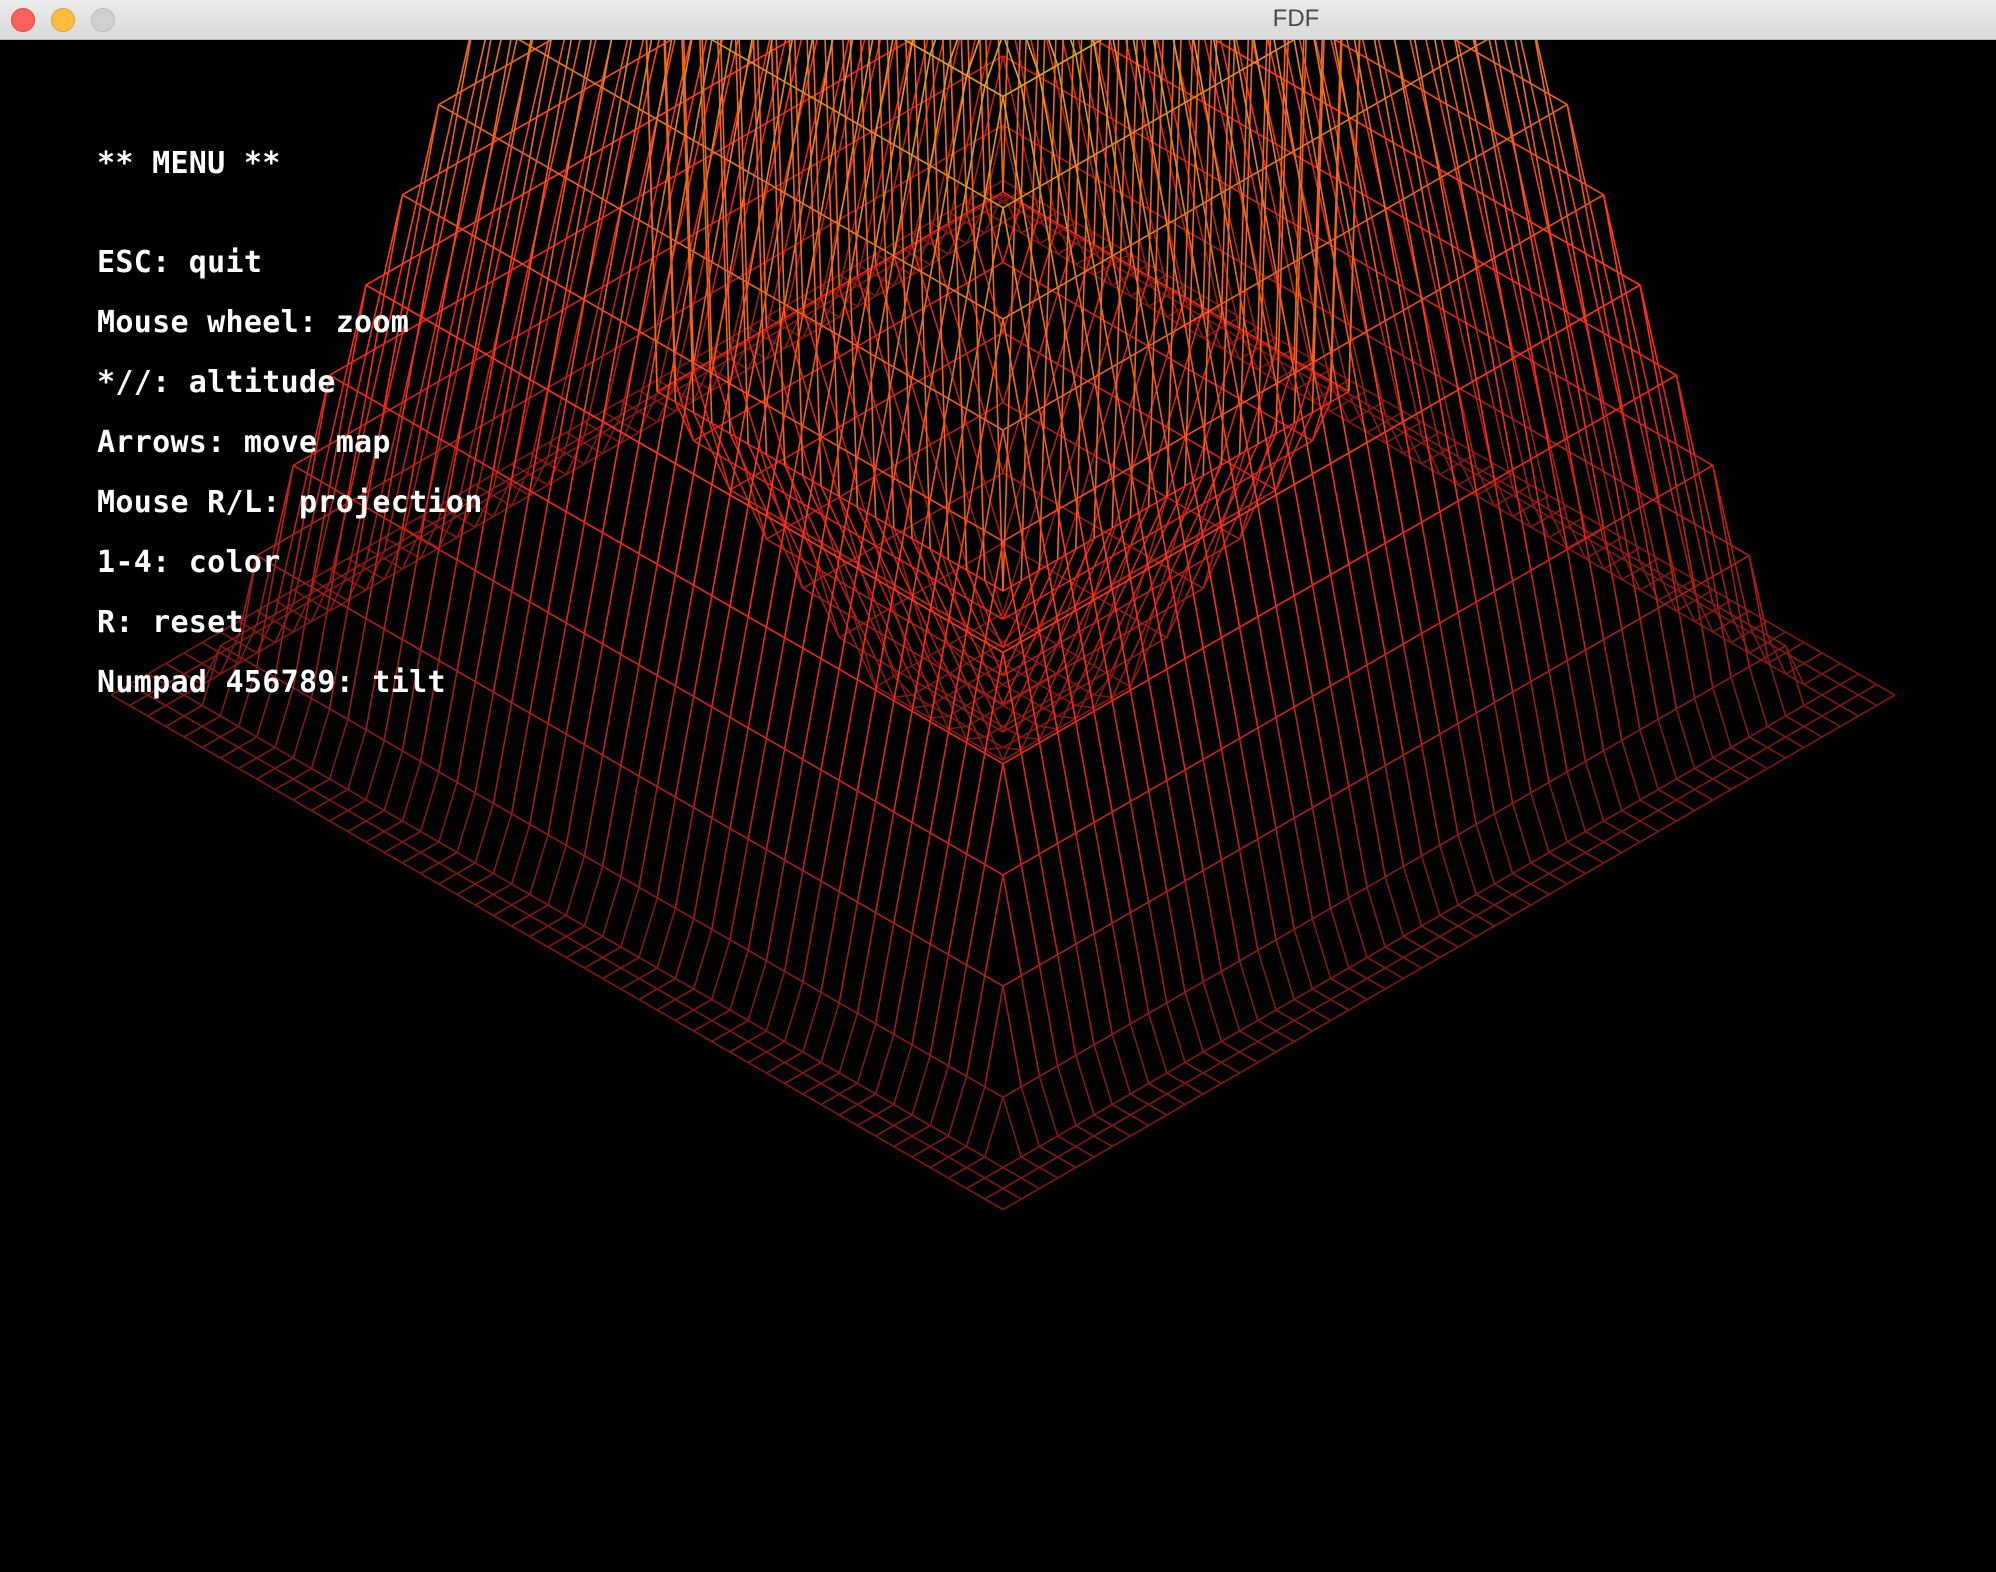  What do you see at coordinates (253, 322) in the screenshot?
I see `menu-item-zoom: Mouse wheel: zoom` at bounding box center [253, 322].